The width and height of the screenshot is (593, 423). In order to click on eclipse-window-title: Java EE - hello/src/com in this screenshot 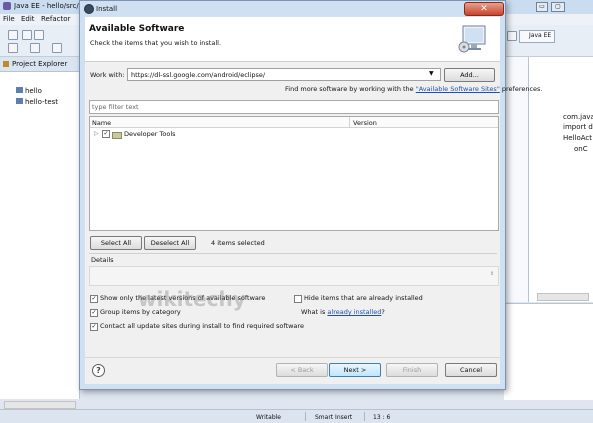, I will do `click(47, 6)`.